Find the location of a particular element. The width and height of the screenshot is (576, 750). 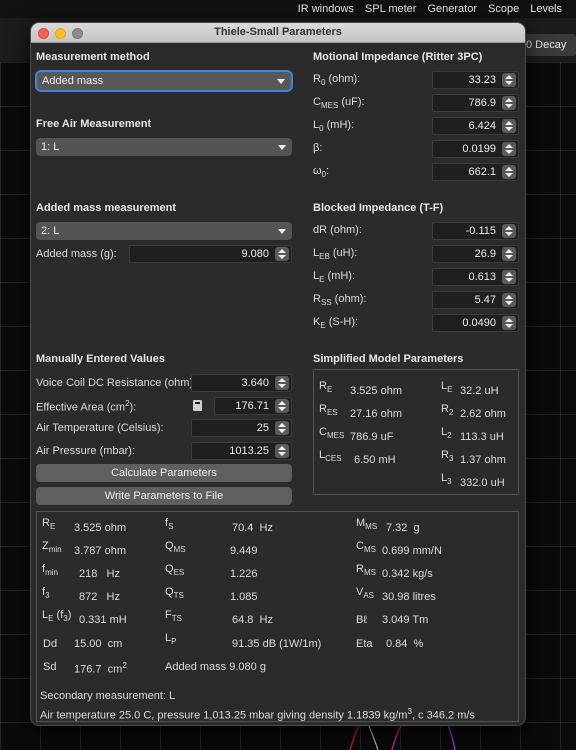

sm-cmes-name: CMES is located at coordinates (332, 433).